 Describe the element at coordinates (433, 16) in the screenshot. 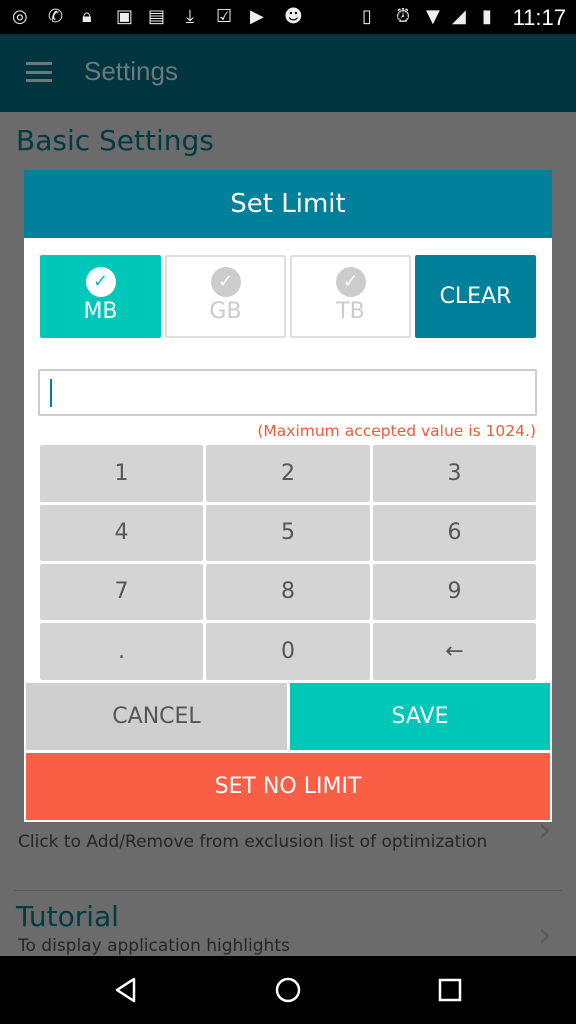

I see `wifi-icon: ▼` at that location.